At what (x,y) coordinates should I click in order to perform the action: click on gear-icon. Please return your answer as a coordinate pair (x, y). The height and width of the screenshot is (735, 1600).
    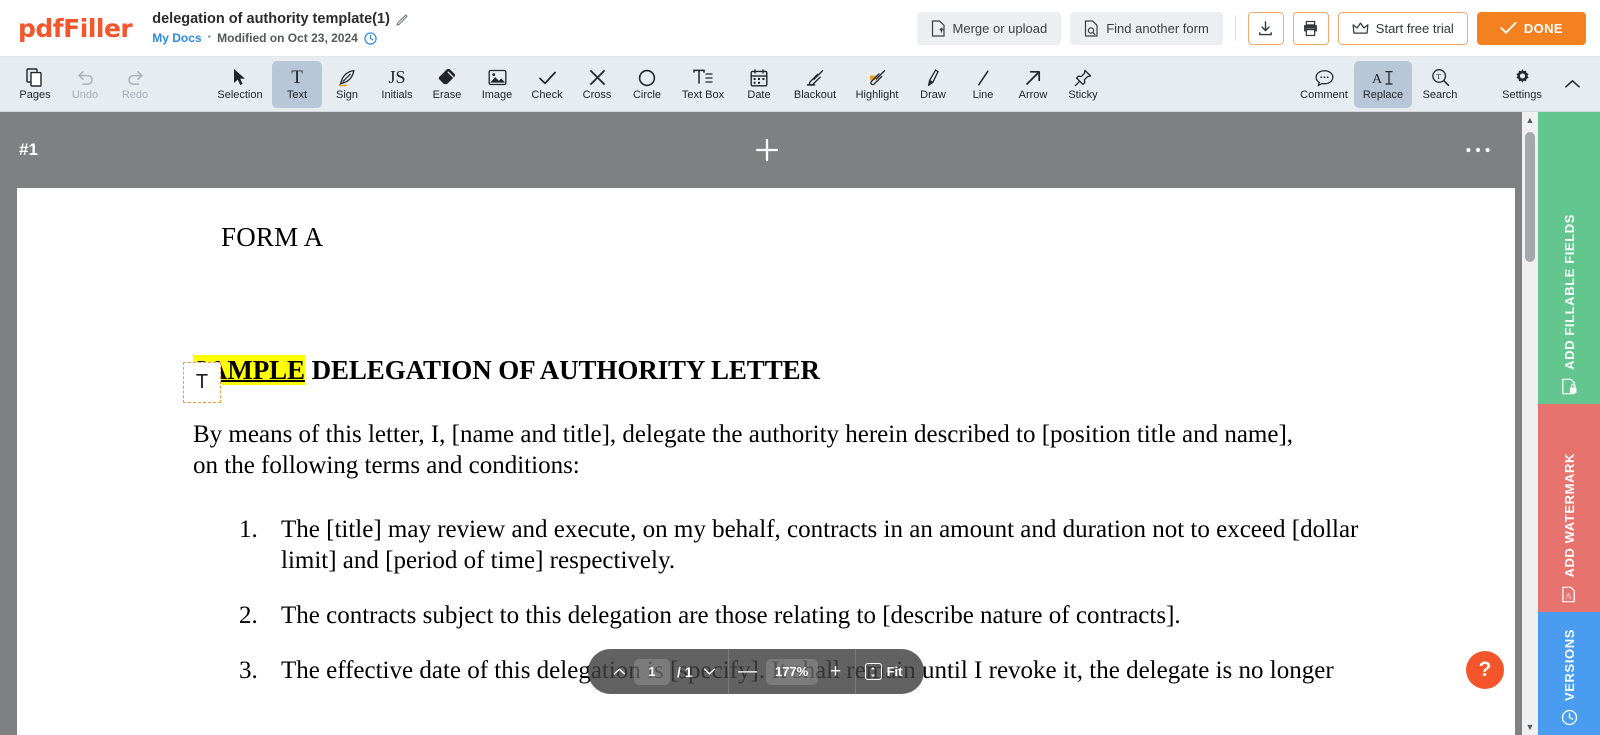
    Looking at the image, I should click on (1522, 77).